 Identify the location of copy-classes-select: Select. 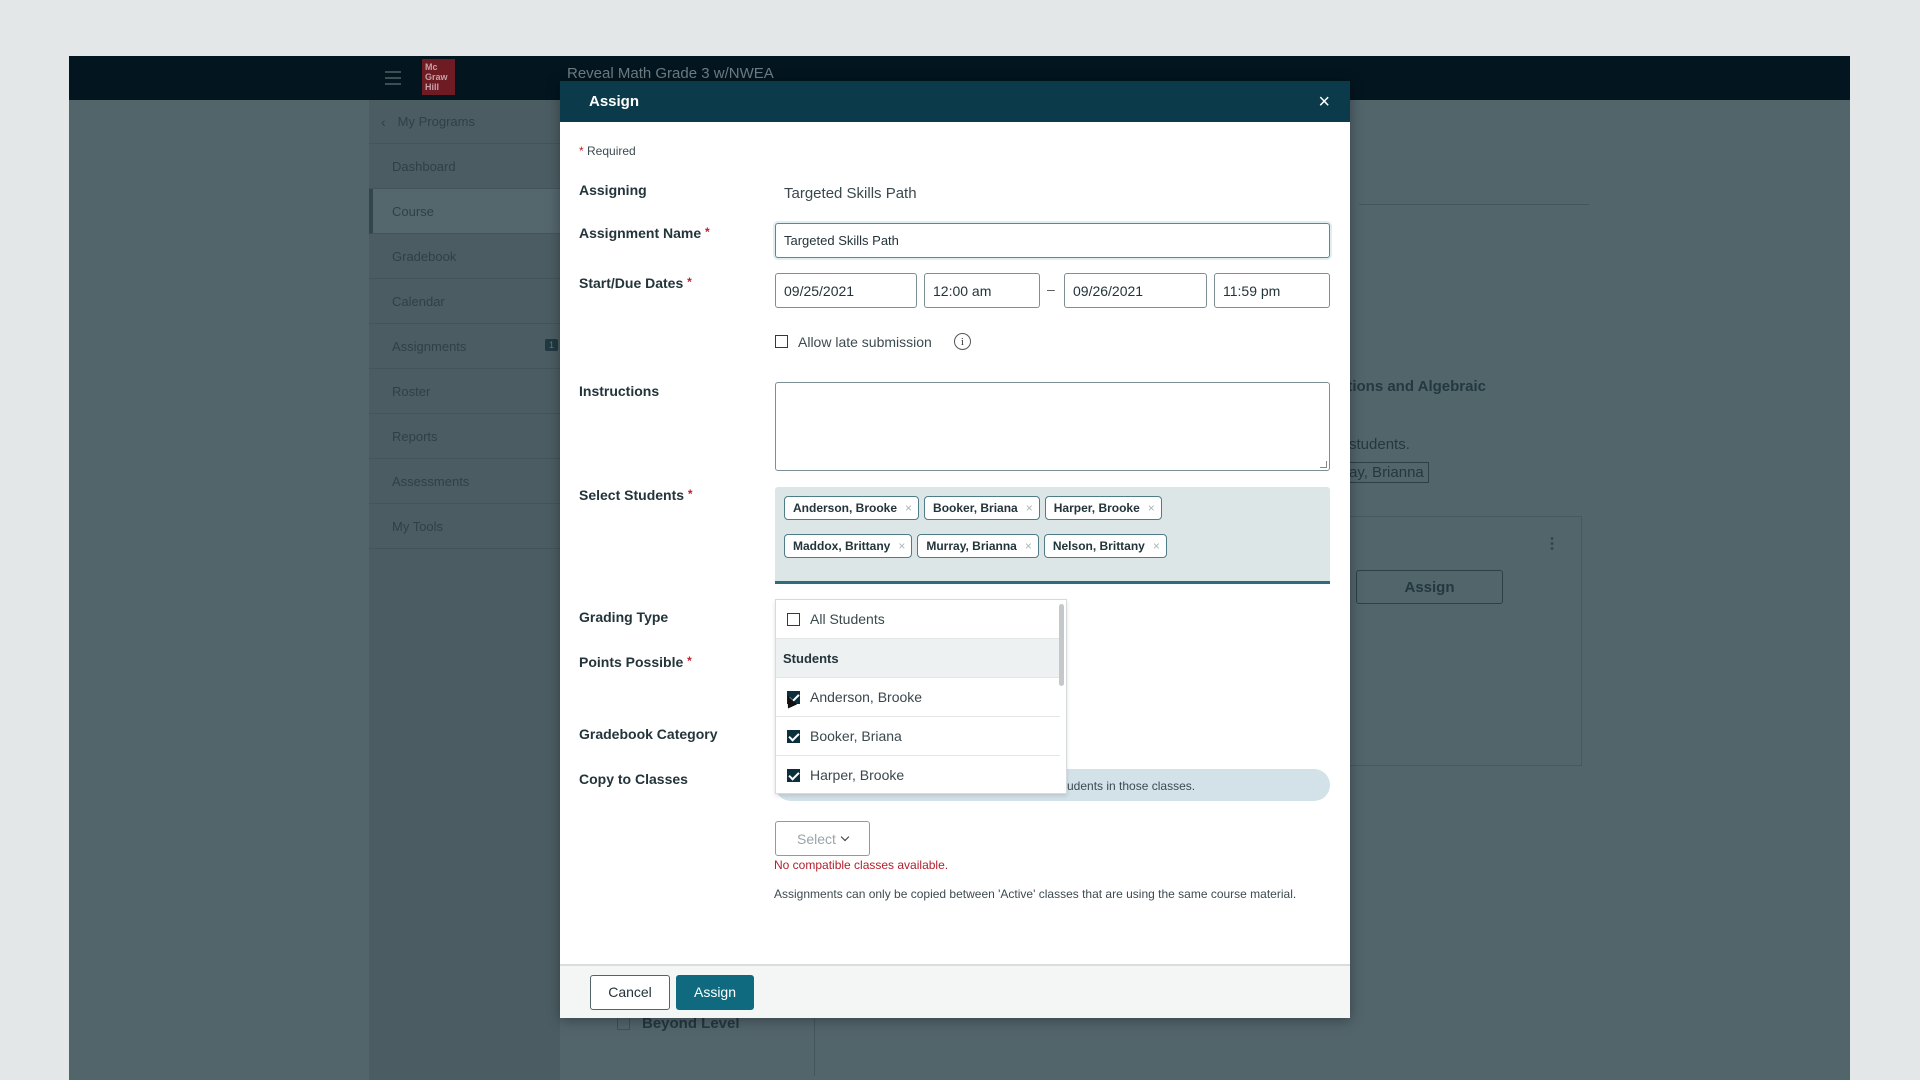
(822, 838).